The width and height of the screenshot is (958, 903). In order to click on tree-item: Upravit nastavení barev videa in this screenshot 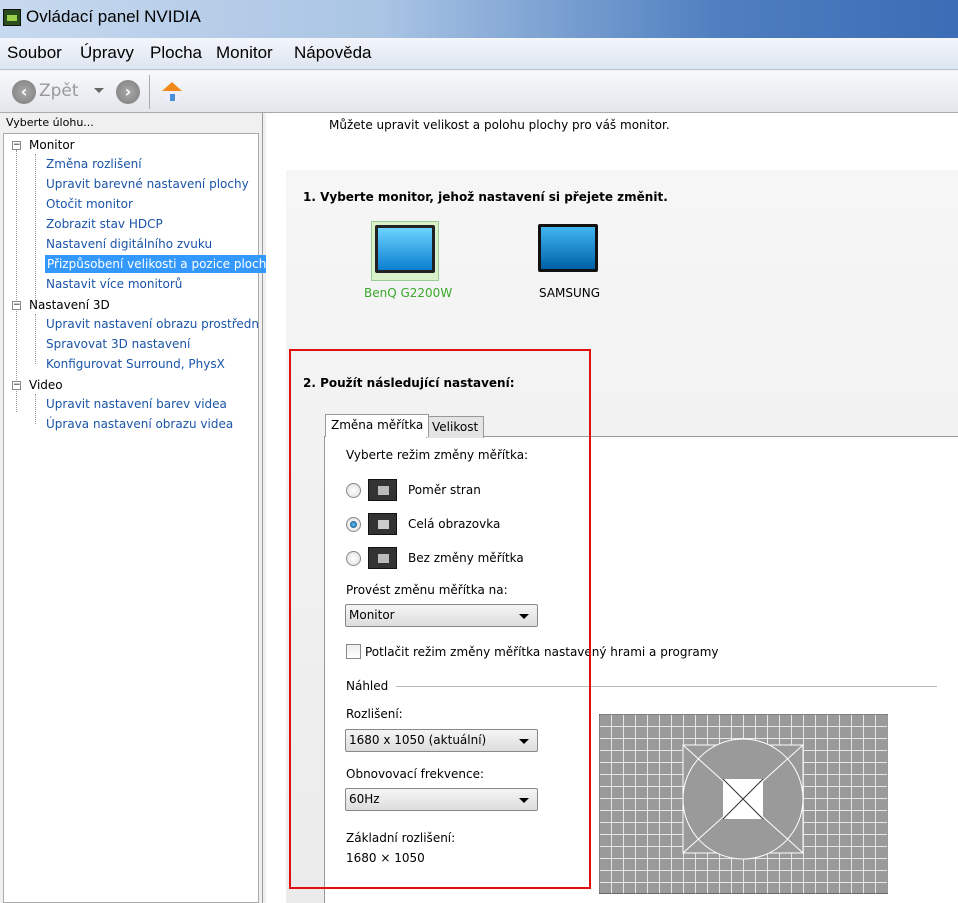, I will do `click(136, 404)`.